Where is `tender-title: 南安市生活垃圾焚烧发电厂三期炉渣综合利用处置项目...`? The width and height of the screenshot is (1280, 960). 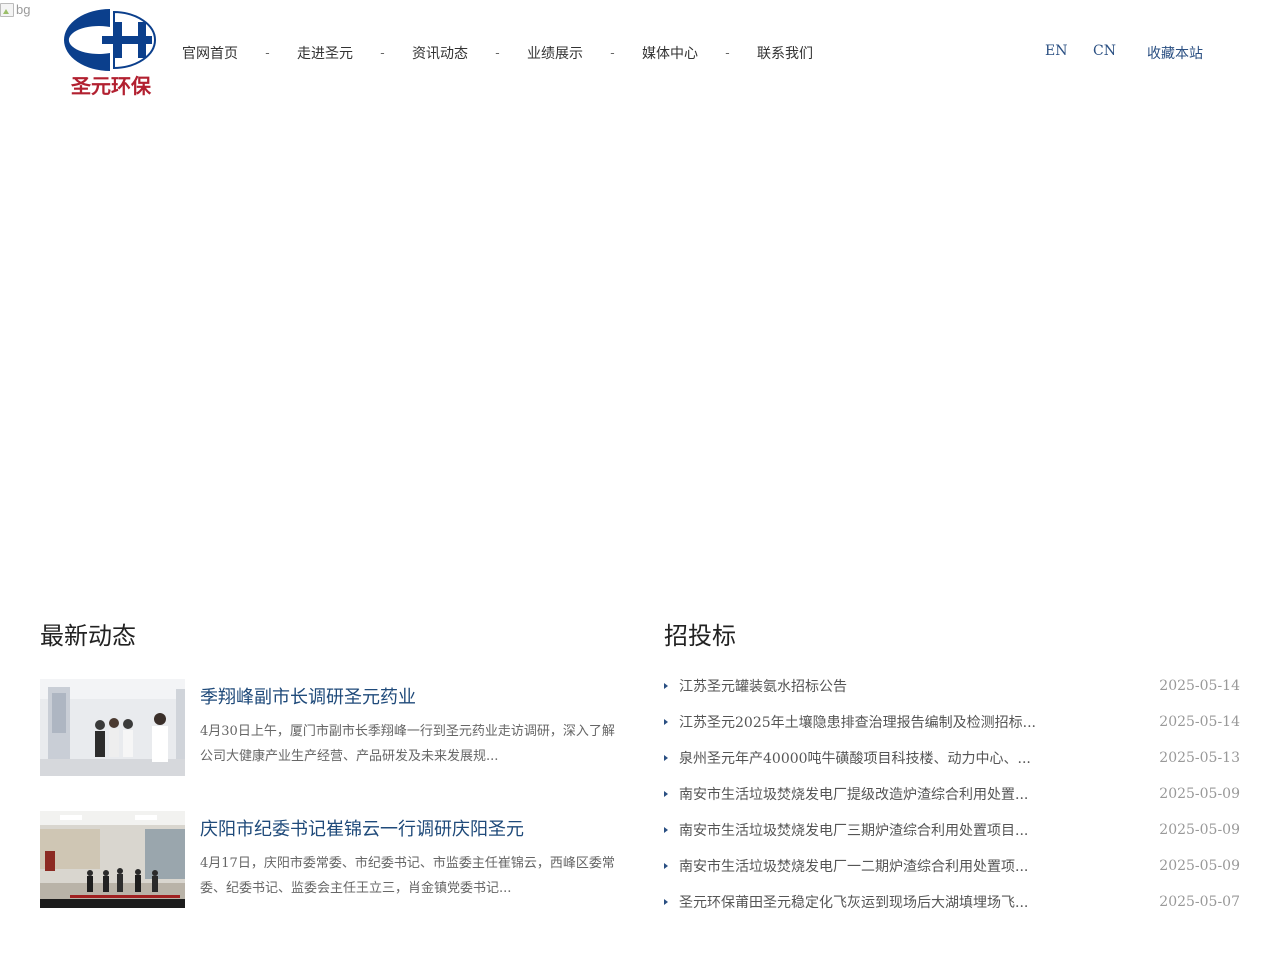 tender-title: 南安市生活垃圾焚烧发电厂三期炉渣综合利用处置项目... is located at coordinates (853, 830).